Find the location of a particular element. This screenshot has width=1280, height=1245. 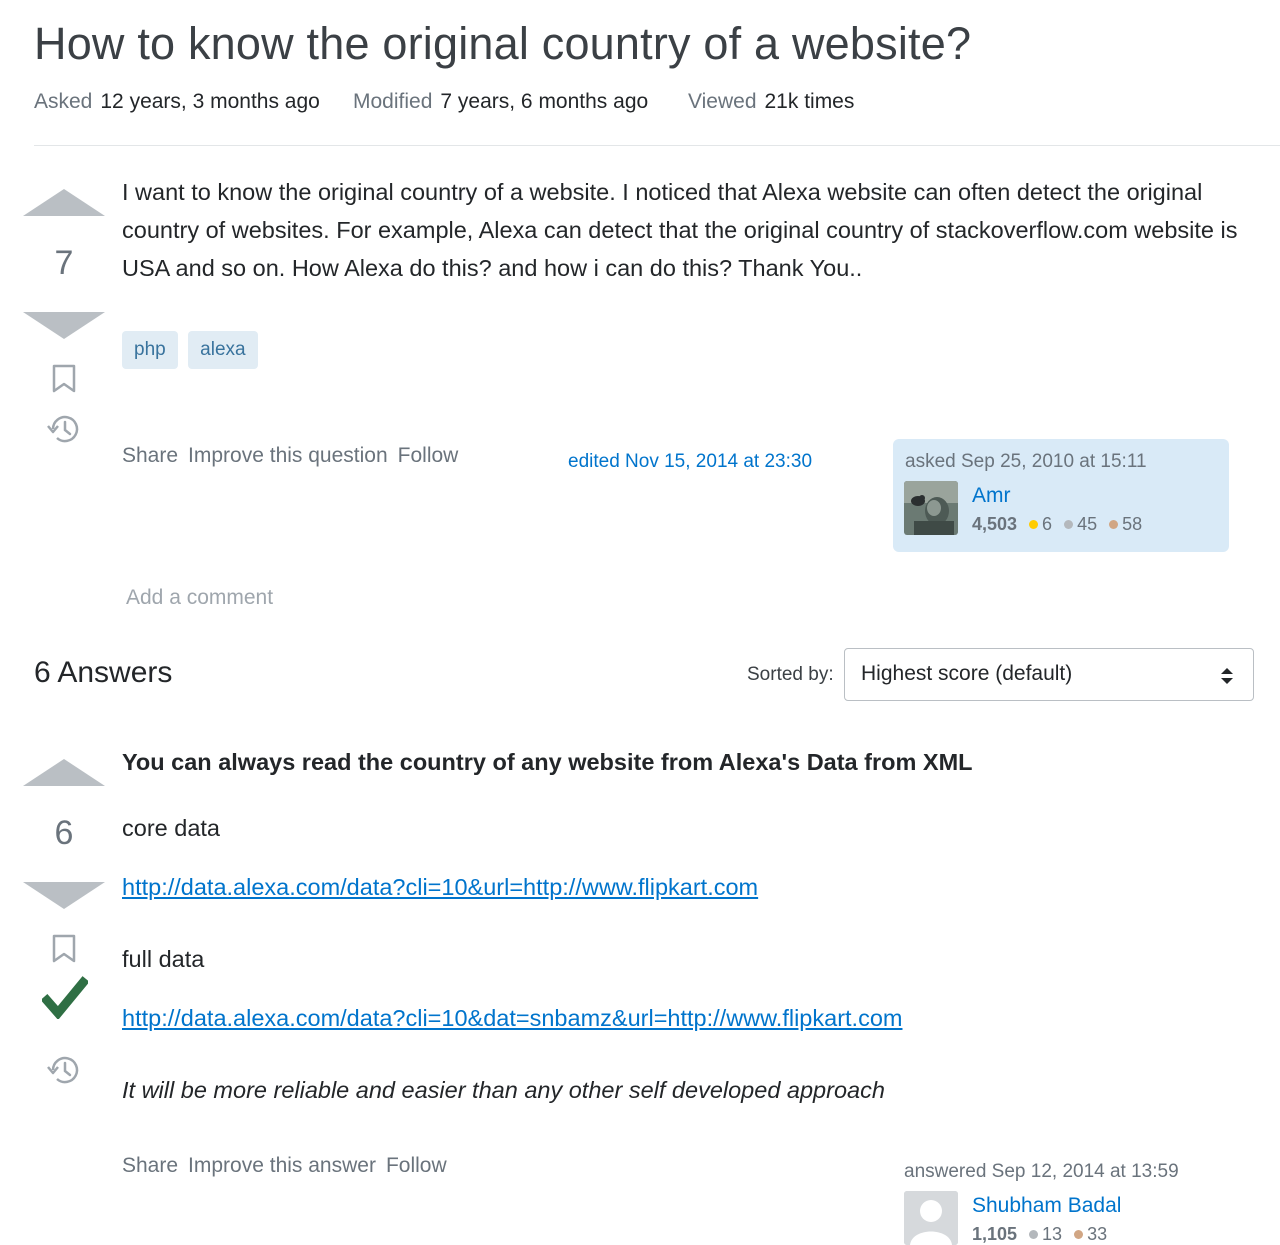

accepted-checkmark-icon is located at coordinates (65, 999).